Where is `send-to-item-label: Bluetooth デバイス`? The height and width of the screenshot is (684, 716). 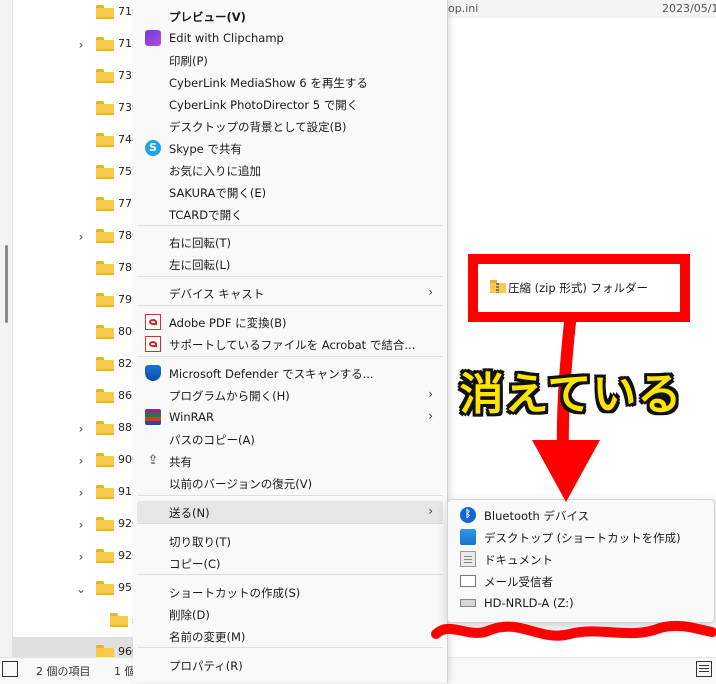
send-to-item-label: Bluetooth デバイス is located at coordinates (537, 516).